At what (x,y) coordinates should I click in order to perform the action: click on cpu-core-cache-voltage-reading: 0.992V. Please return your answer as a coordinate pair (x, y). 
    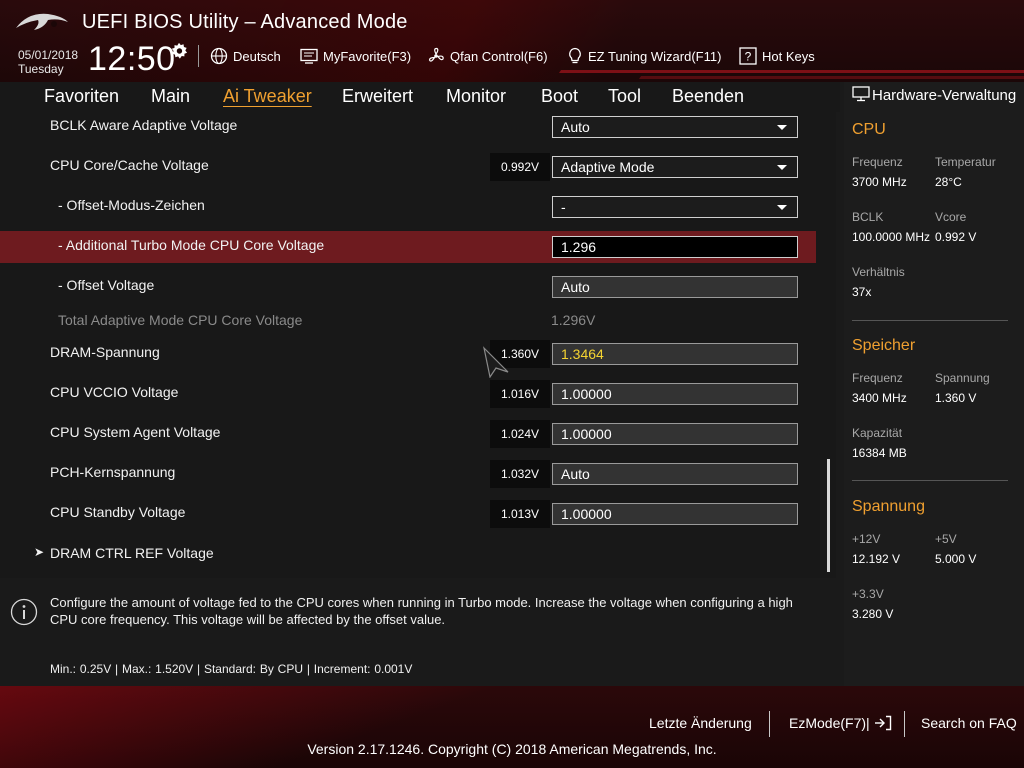
    Looking at the image, I should click on (520, 167).